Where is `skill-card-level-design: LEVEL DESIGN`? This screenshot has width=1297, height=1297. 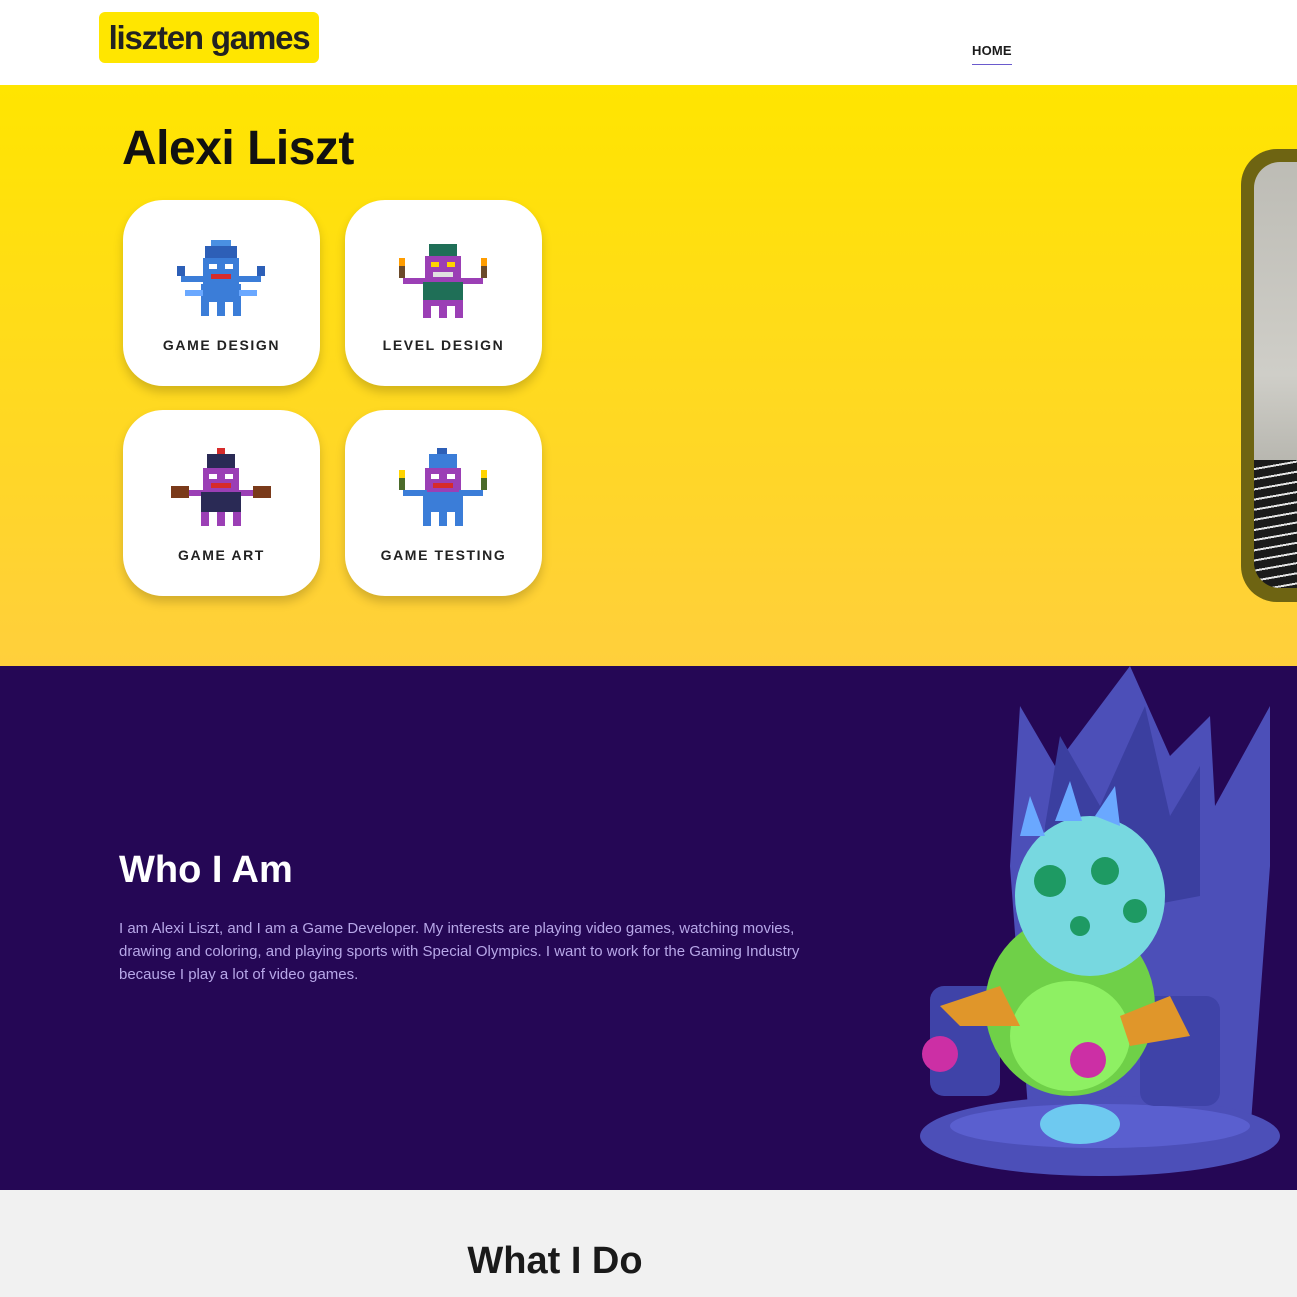
skill-card-level-design: LEVEL DESIGN is located at coordinates (443, 293).